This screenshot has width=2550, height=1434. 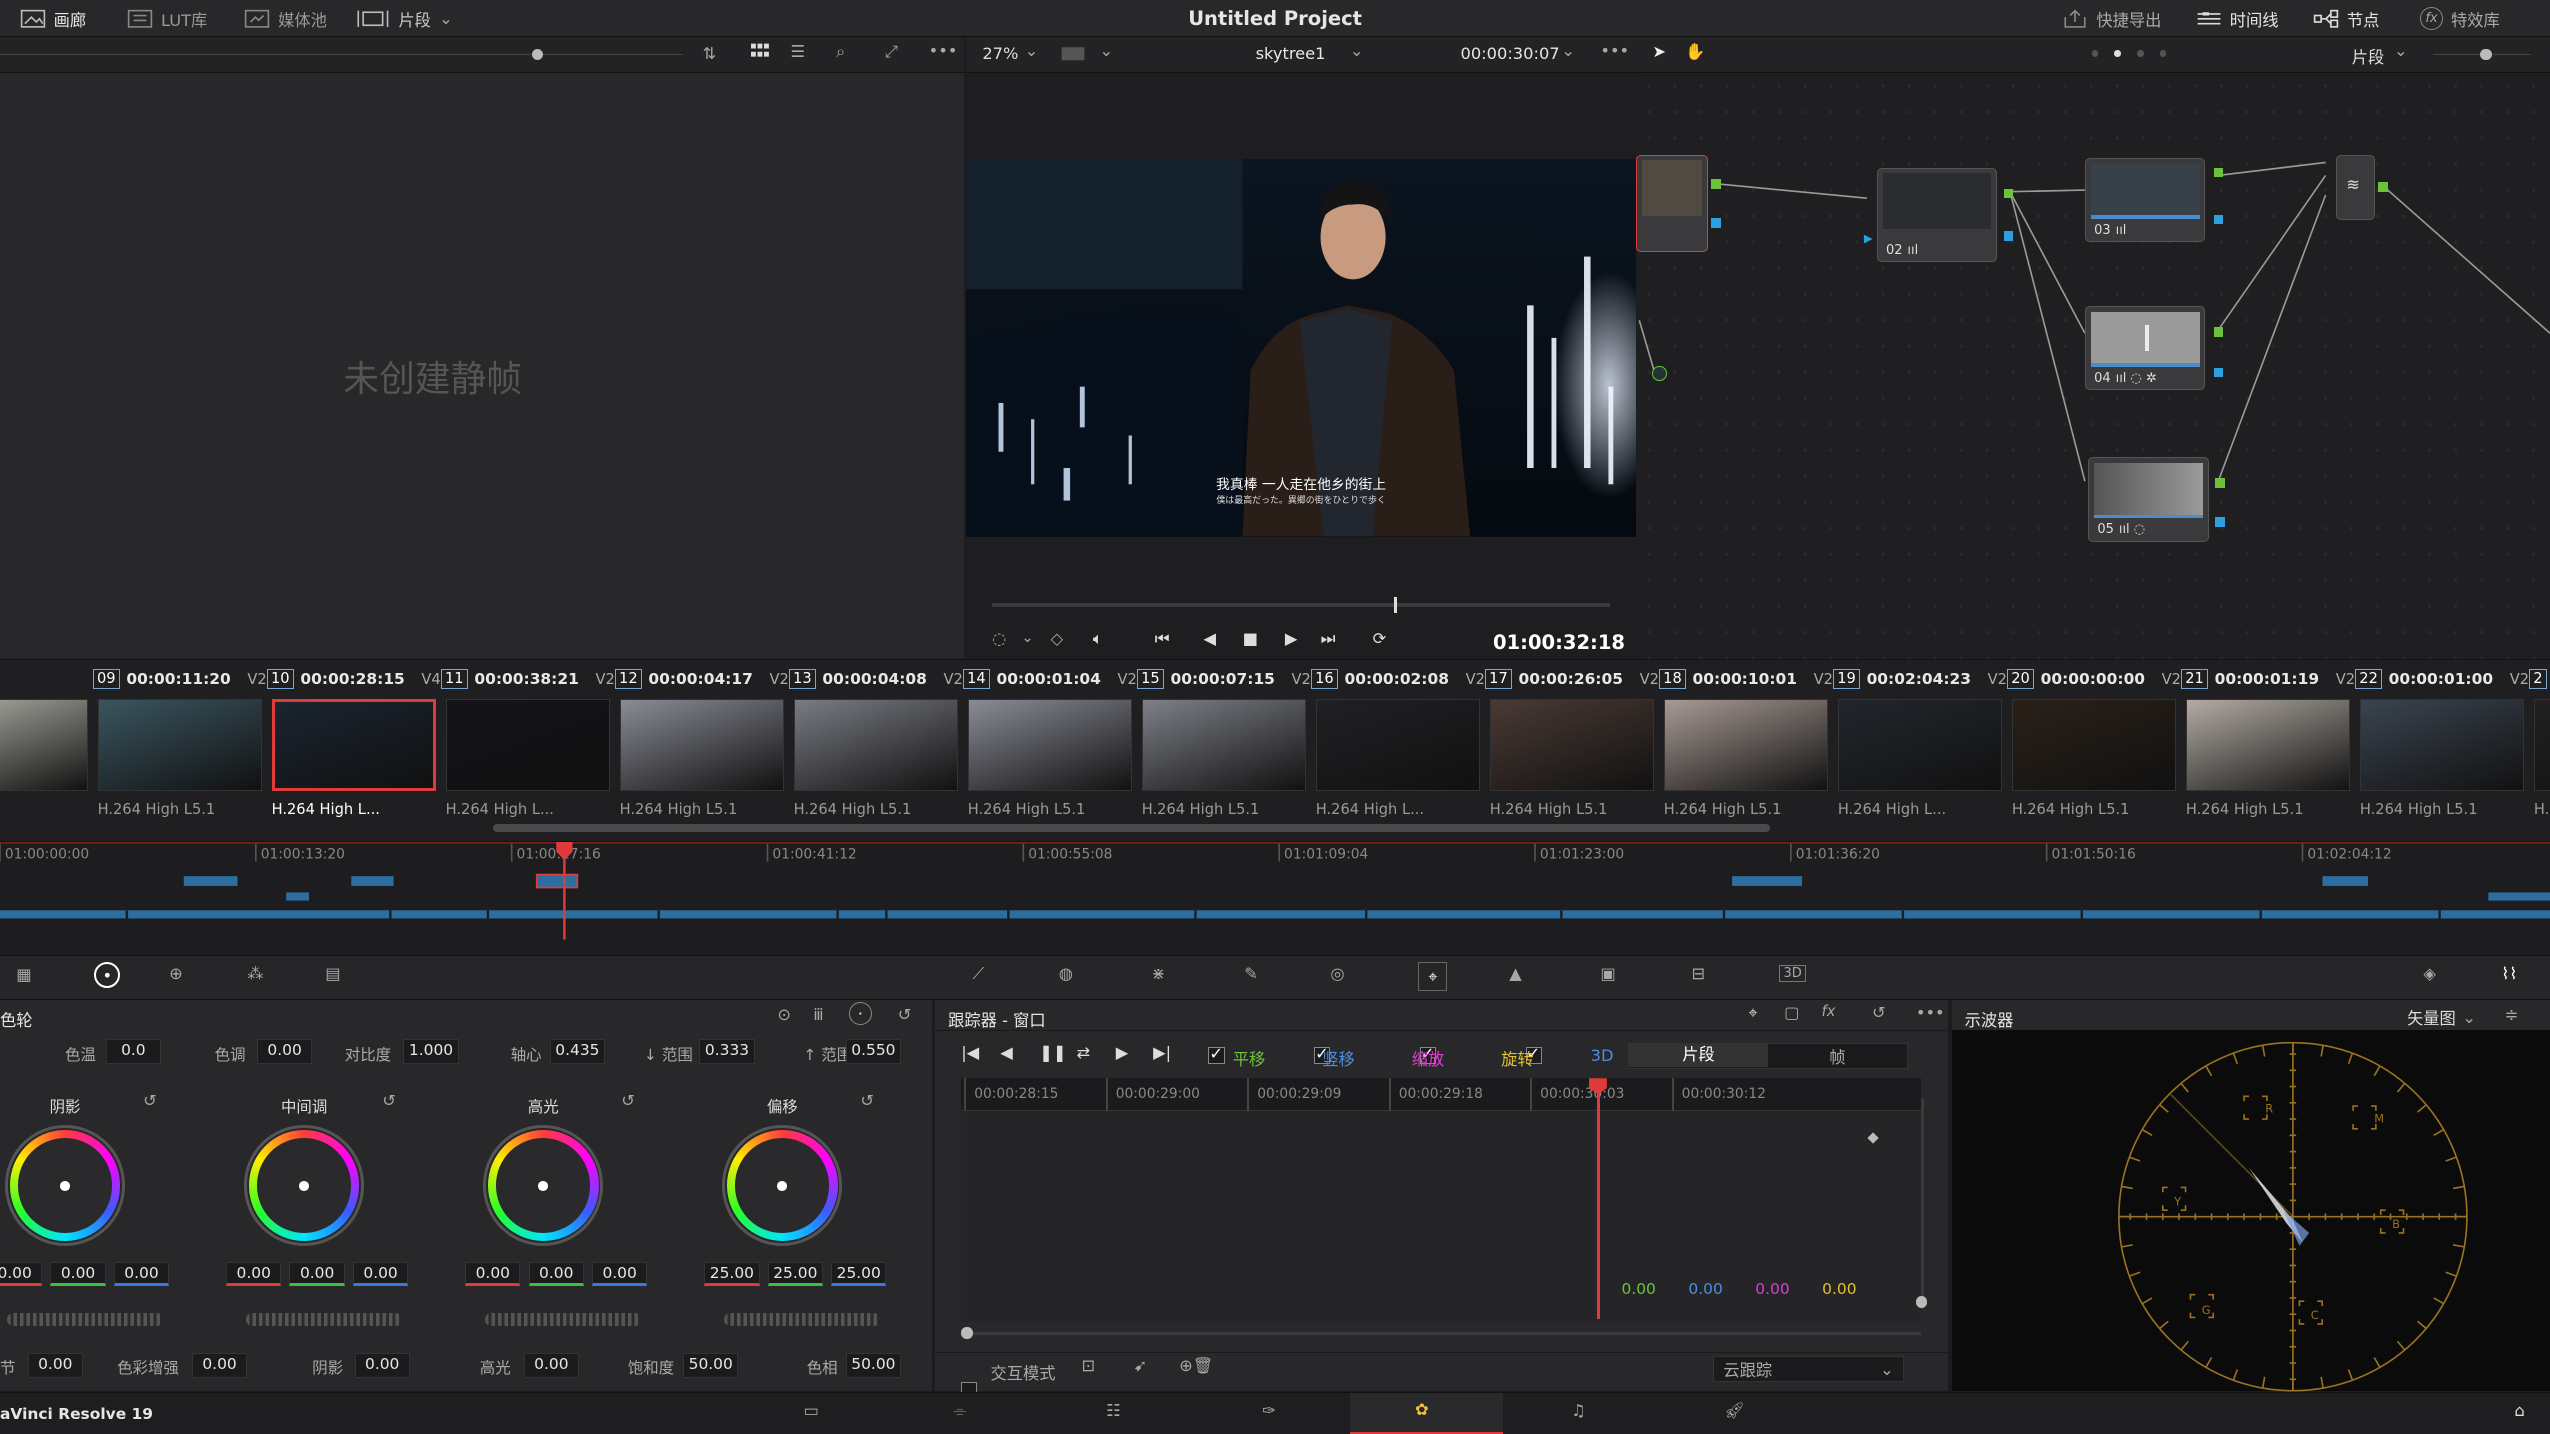 I want to click on magic-mask-icon: ▲, so click(x=1515, y=973).